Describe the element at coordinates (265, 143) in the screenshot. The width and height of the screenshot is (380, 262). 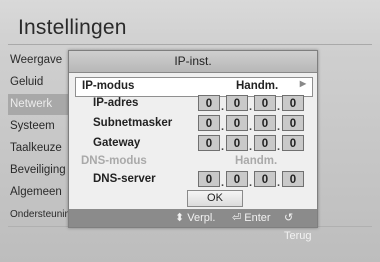
I see `gateway-octet-3: 0` at that location.